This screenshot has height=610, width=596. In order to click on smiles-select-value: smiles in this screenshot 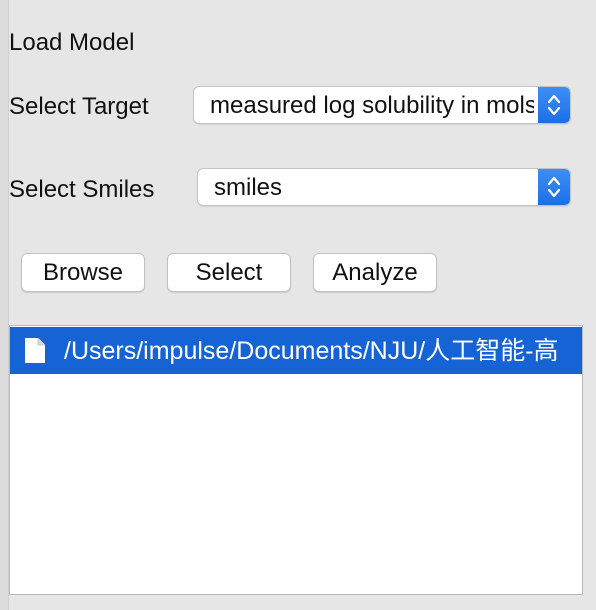, I will do `click(248, 187)`.